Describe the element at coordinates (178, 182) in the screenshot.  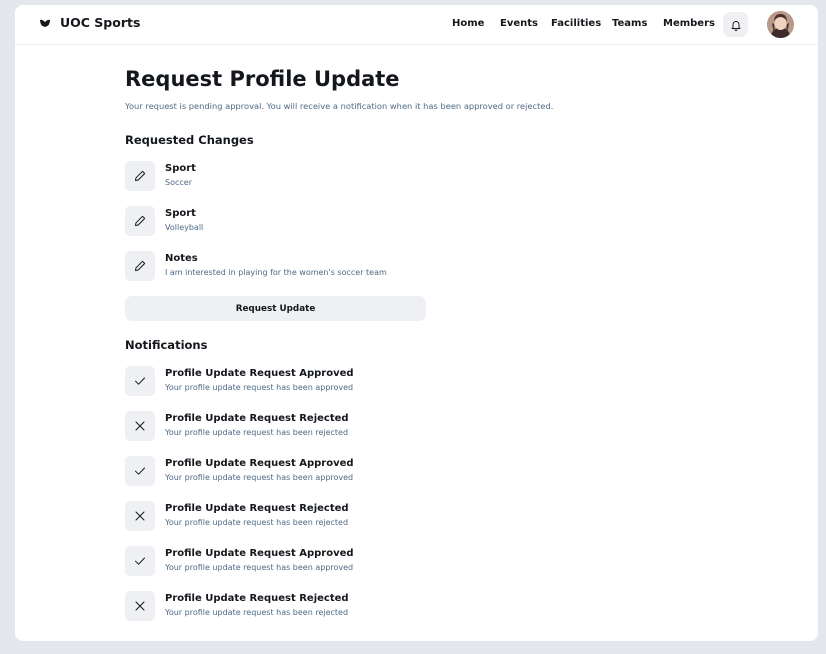
I see `change-field-value: Soccer` at that location.